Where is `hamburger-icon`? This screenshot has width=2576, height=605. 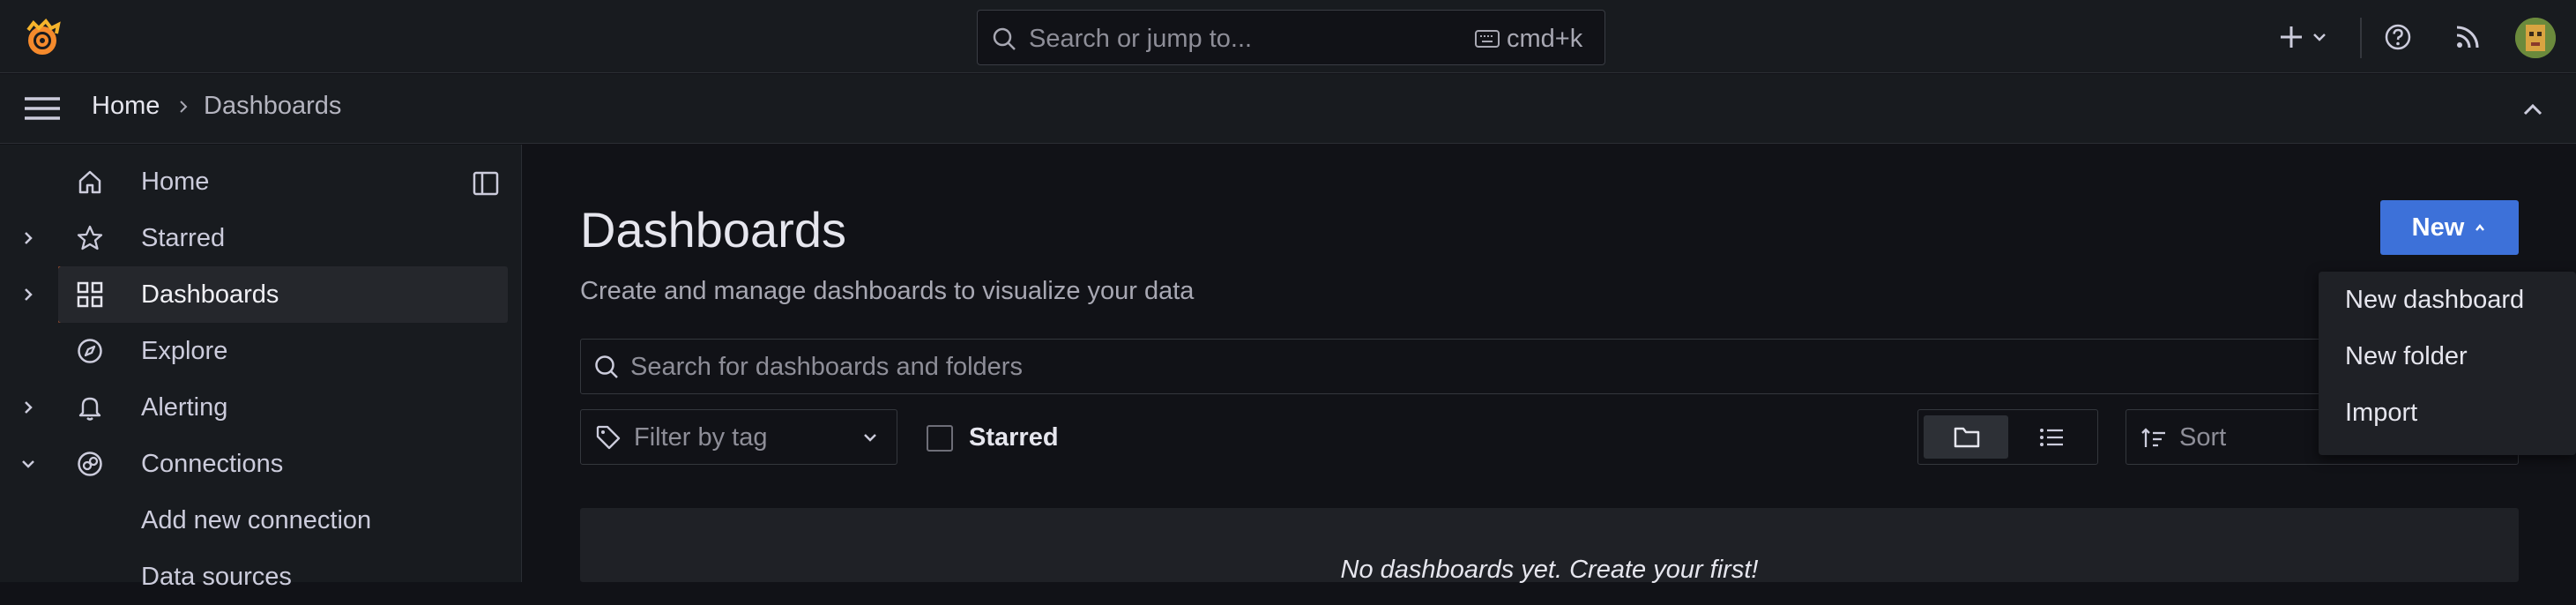 hamburger-icon is located at coordinates (43, 108).